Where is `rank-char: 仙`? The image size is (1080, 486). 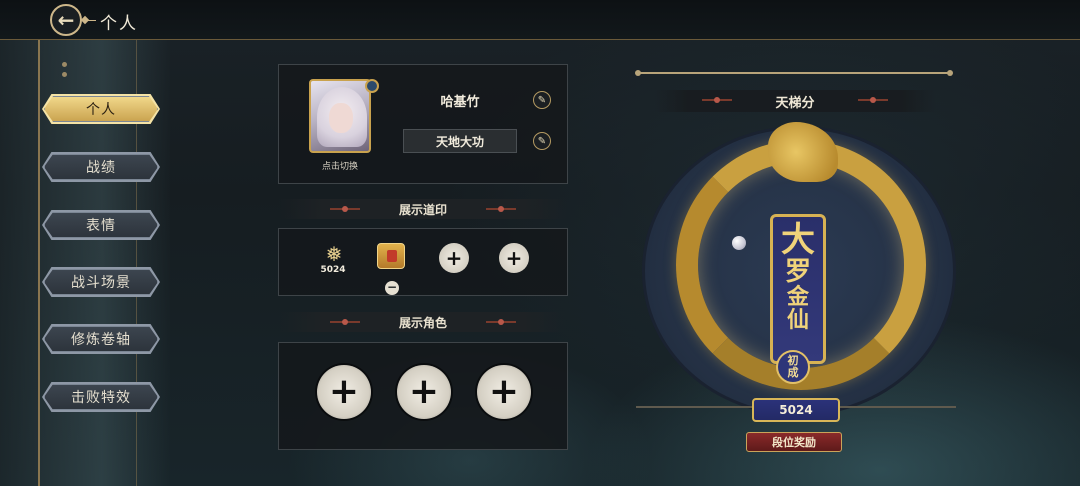 rank-char: 仙 is located at coordinates (797, 320).